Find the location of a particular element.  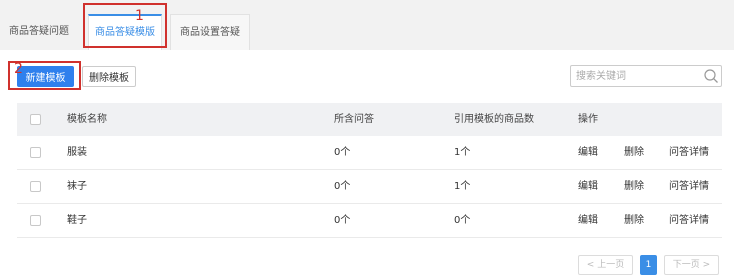

prev-page-button: < 上一页 is located at coordinates (605, 265).